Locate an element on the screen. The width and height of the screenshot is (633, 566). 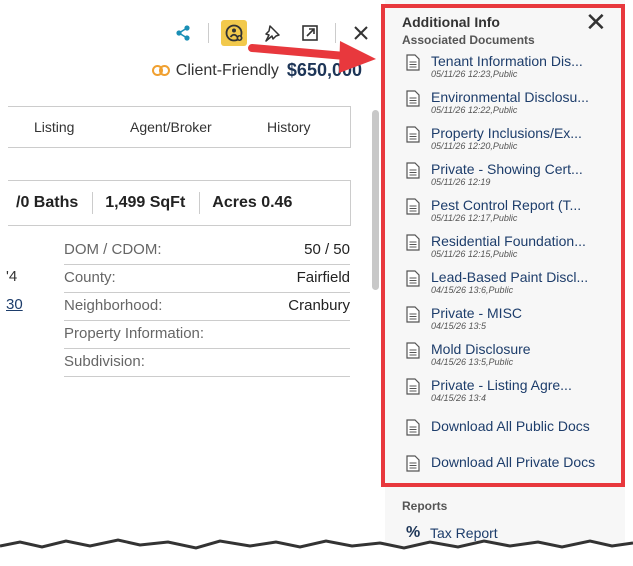
detail-tabs: Listing Agent/Broker History is located at coordinates (179, 127).